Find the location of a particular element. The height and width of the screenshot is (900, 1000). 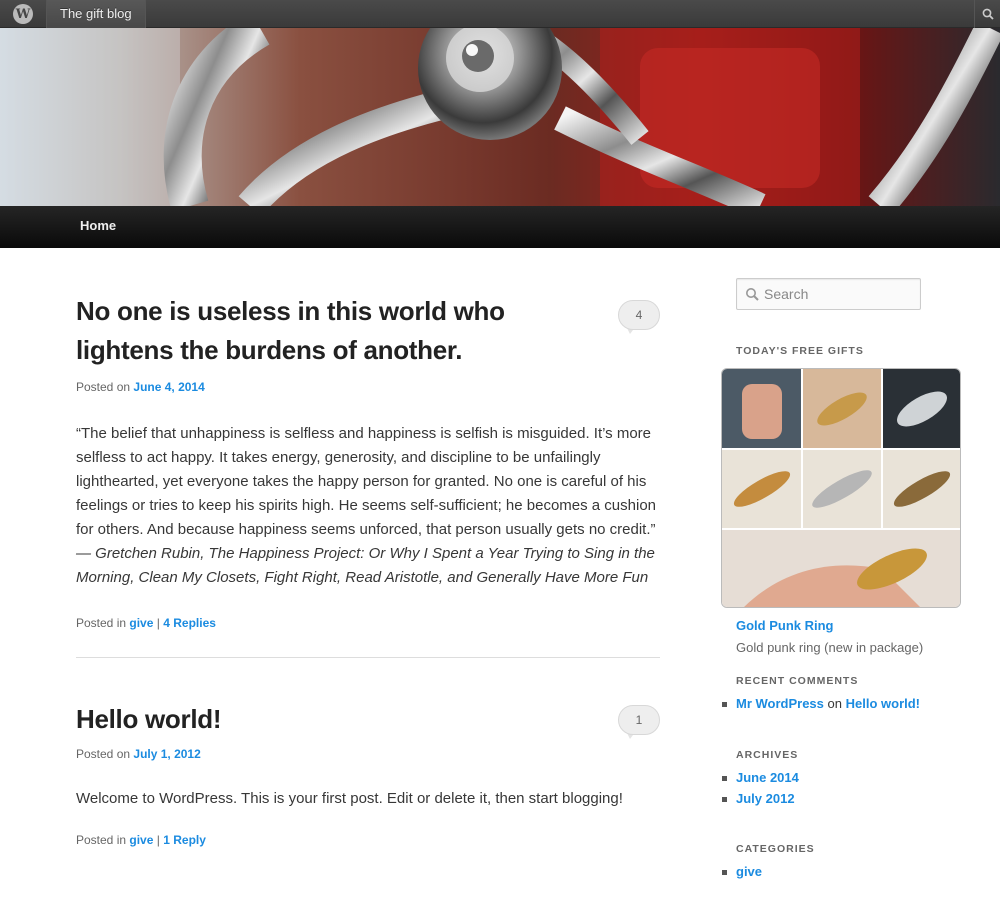

replies-link: 1 Reply is located at coordinates (184, 840).